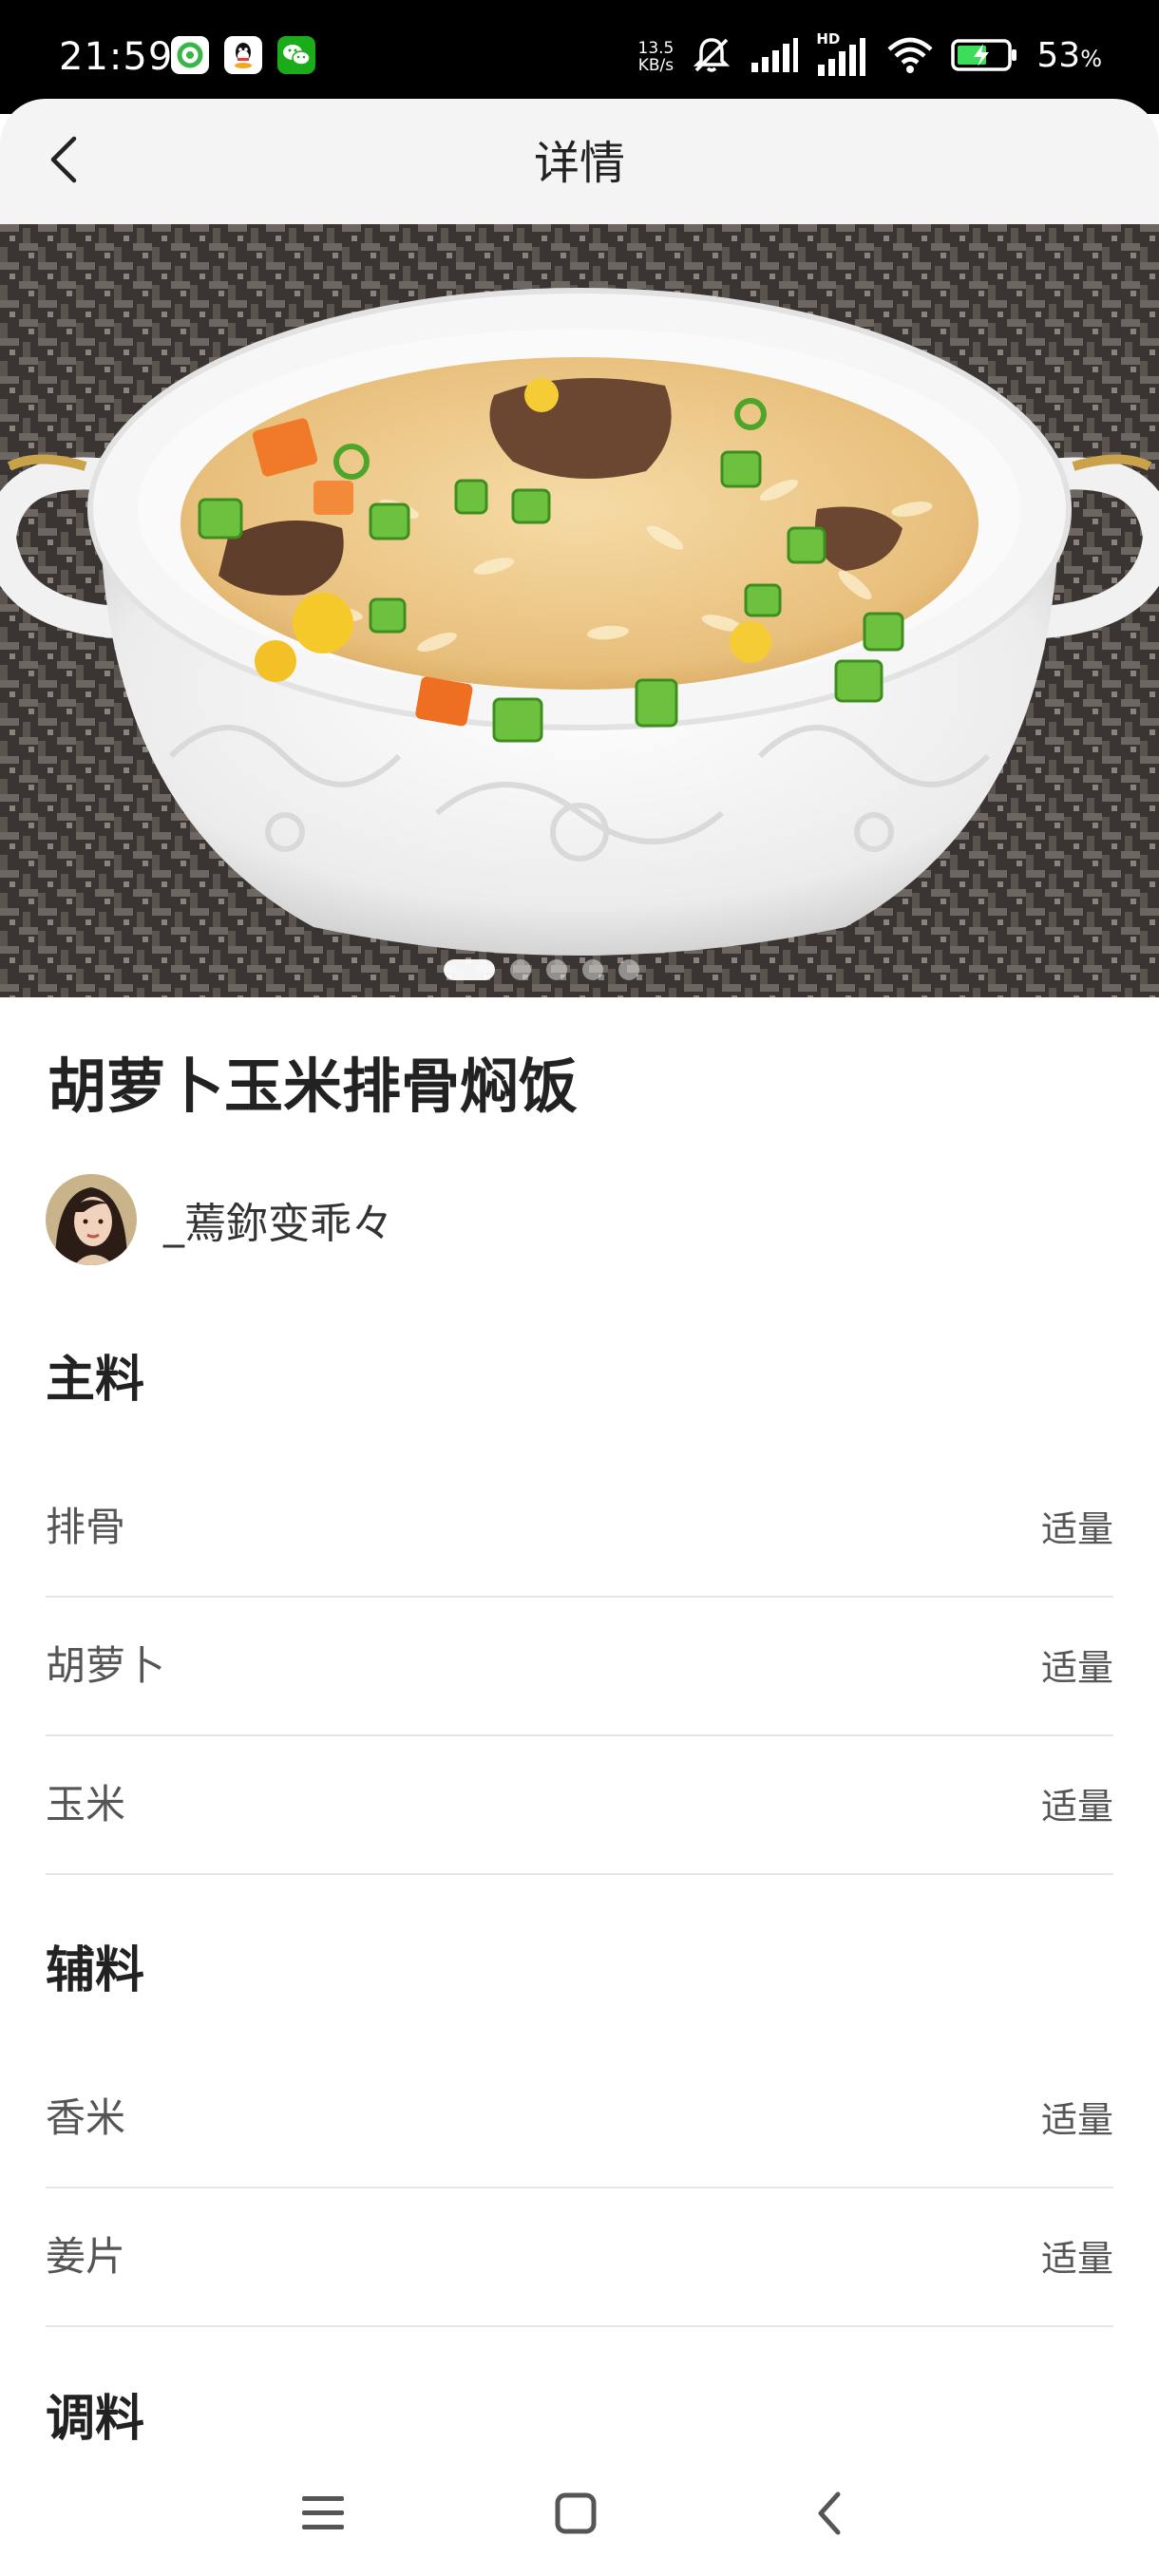  I want to click on battery-percent: 53%, so click(1069, 57).